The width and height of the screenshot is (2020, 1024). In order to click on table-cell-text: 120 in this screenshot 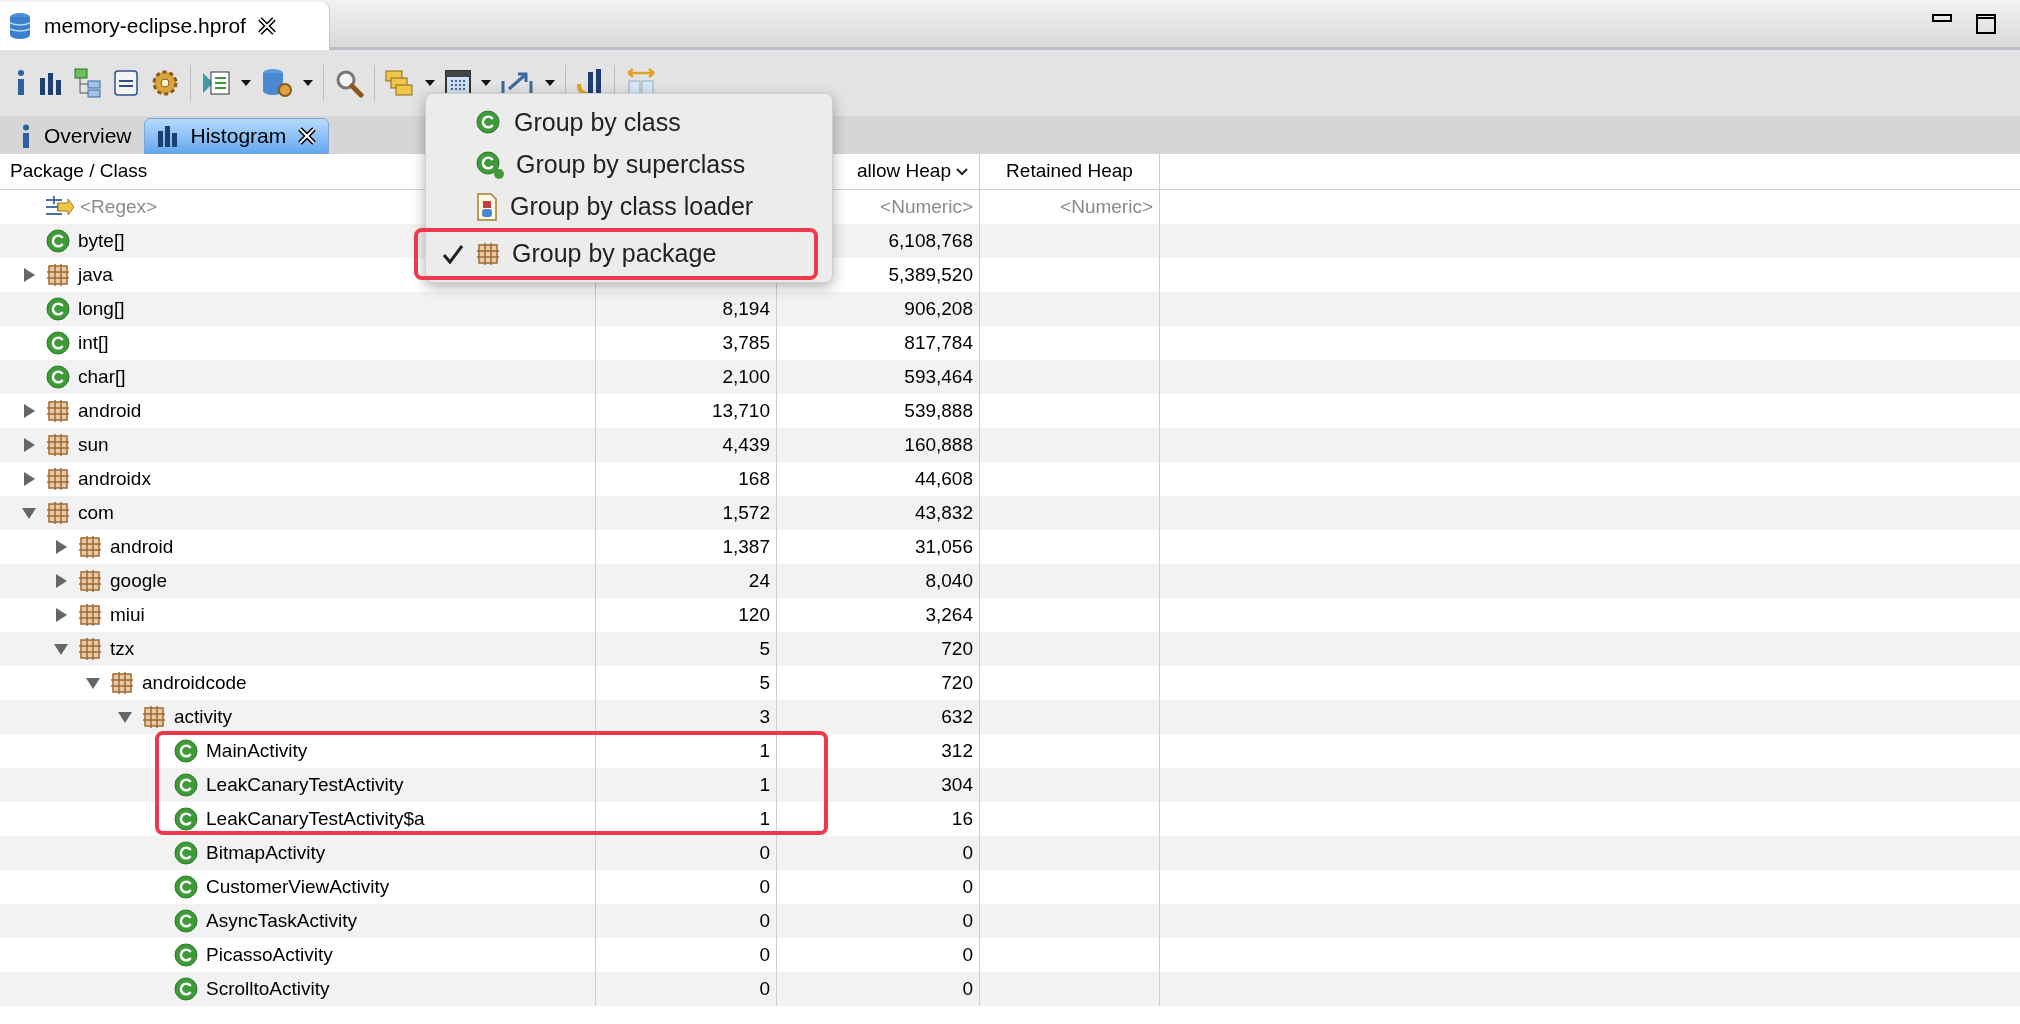, I will do `click(754, 614)`.